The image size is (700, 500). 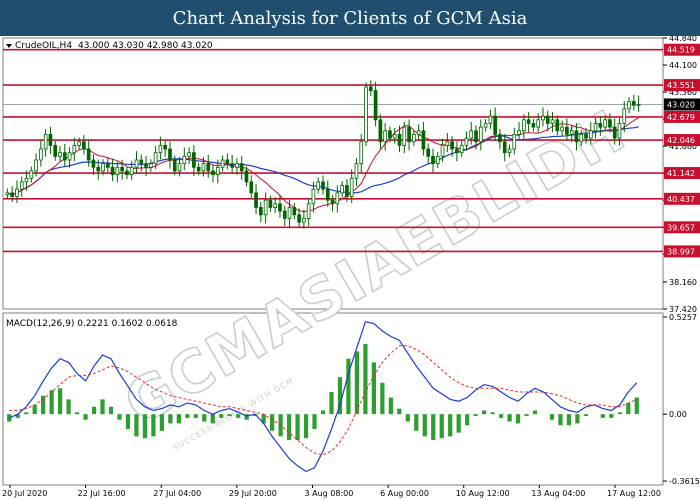 What do you see at coordinates (404, 493) in the screenshot?
I see `time-axis-label: 6 Aug 00:00` at bounding box center [404, 493].